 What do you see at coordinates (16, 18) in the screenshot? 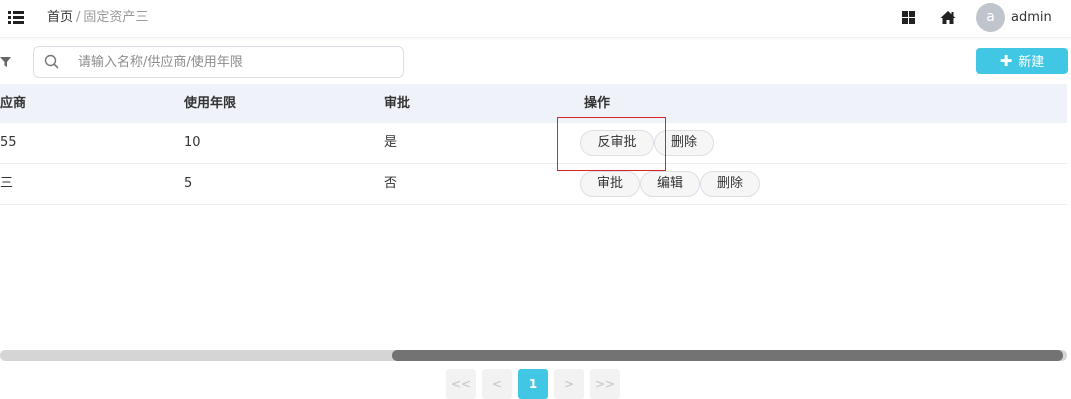
I see `menu-icon` at bounding box center [16, 18].